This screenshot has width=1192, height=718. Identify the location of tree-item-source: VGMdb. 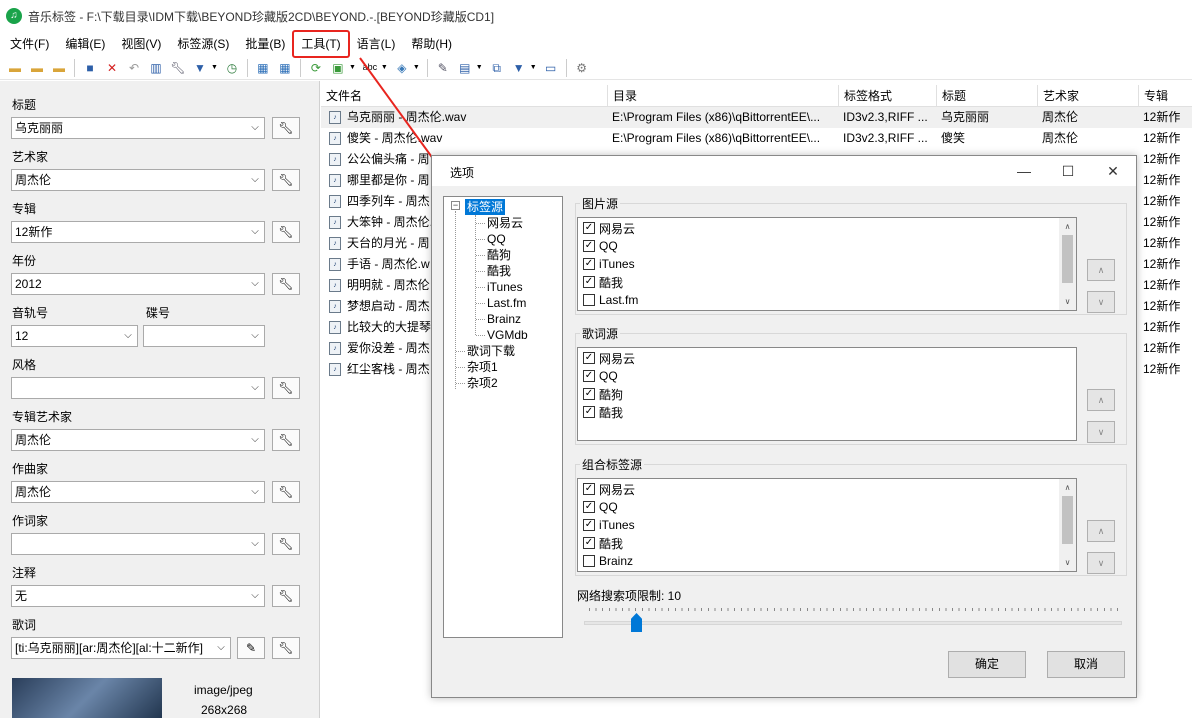
(507, 335).